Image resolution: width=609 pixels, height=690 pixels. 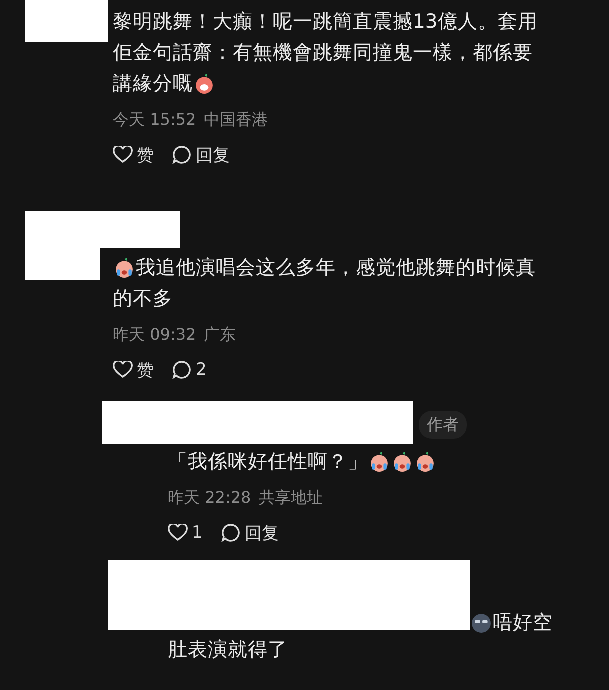 I want to click on comment-text: 唔好空, so click(x=523, y=623).